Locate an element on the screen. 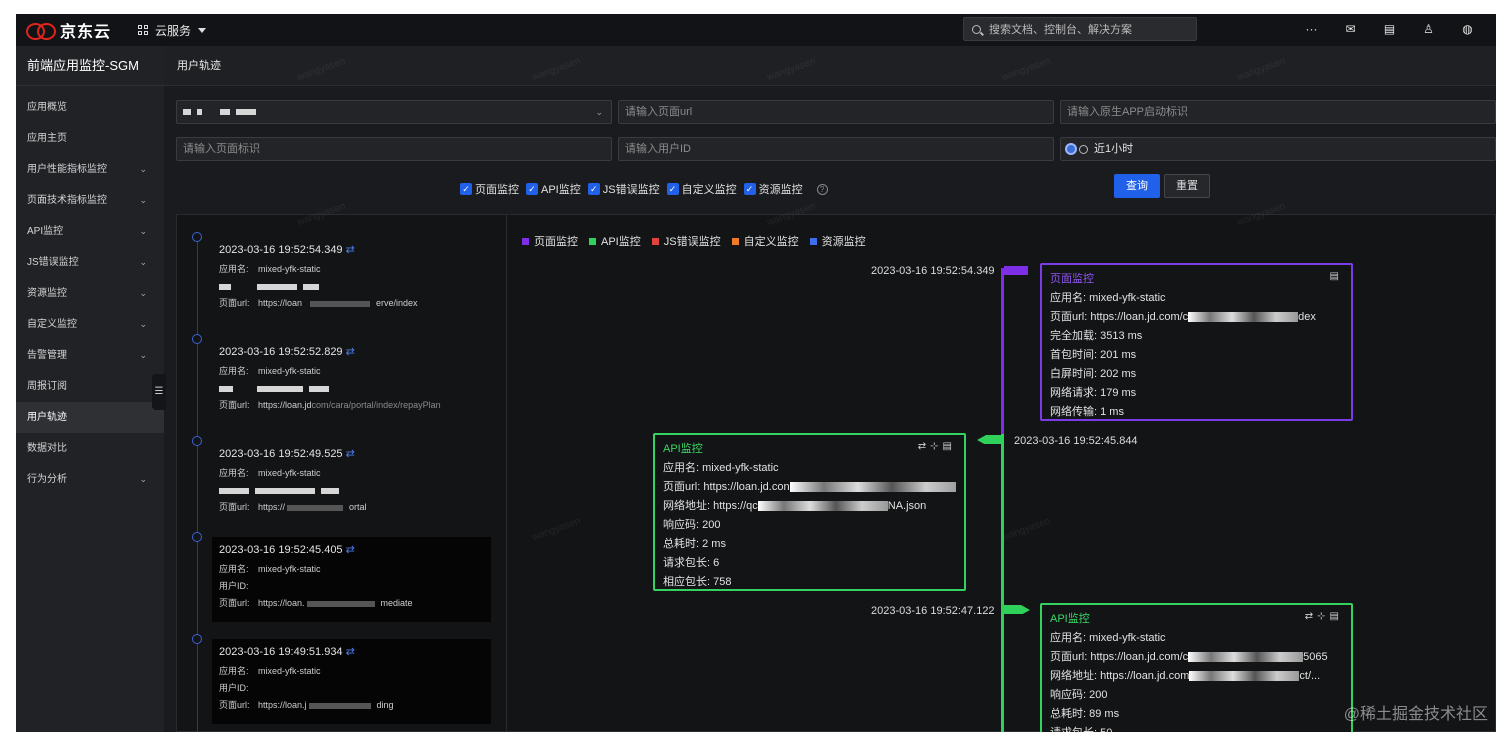  user-id-label: 用户ID: is located at coordinates (234, 688).